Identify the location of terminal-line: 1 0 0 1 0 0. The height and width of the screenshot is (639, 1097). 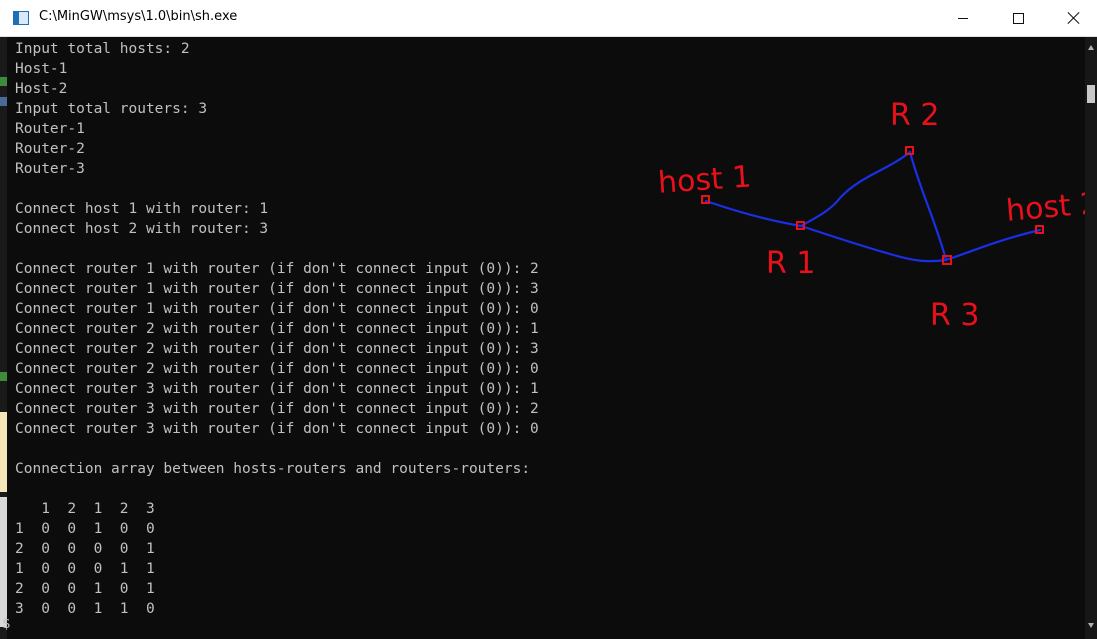
(85, 529).